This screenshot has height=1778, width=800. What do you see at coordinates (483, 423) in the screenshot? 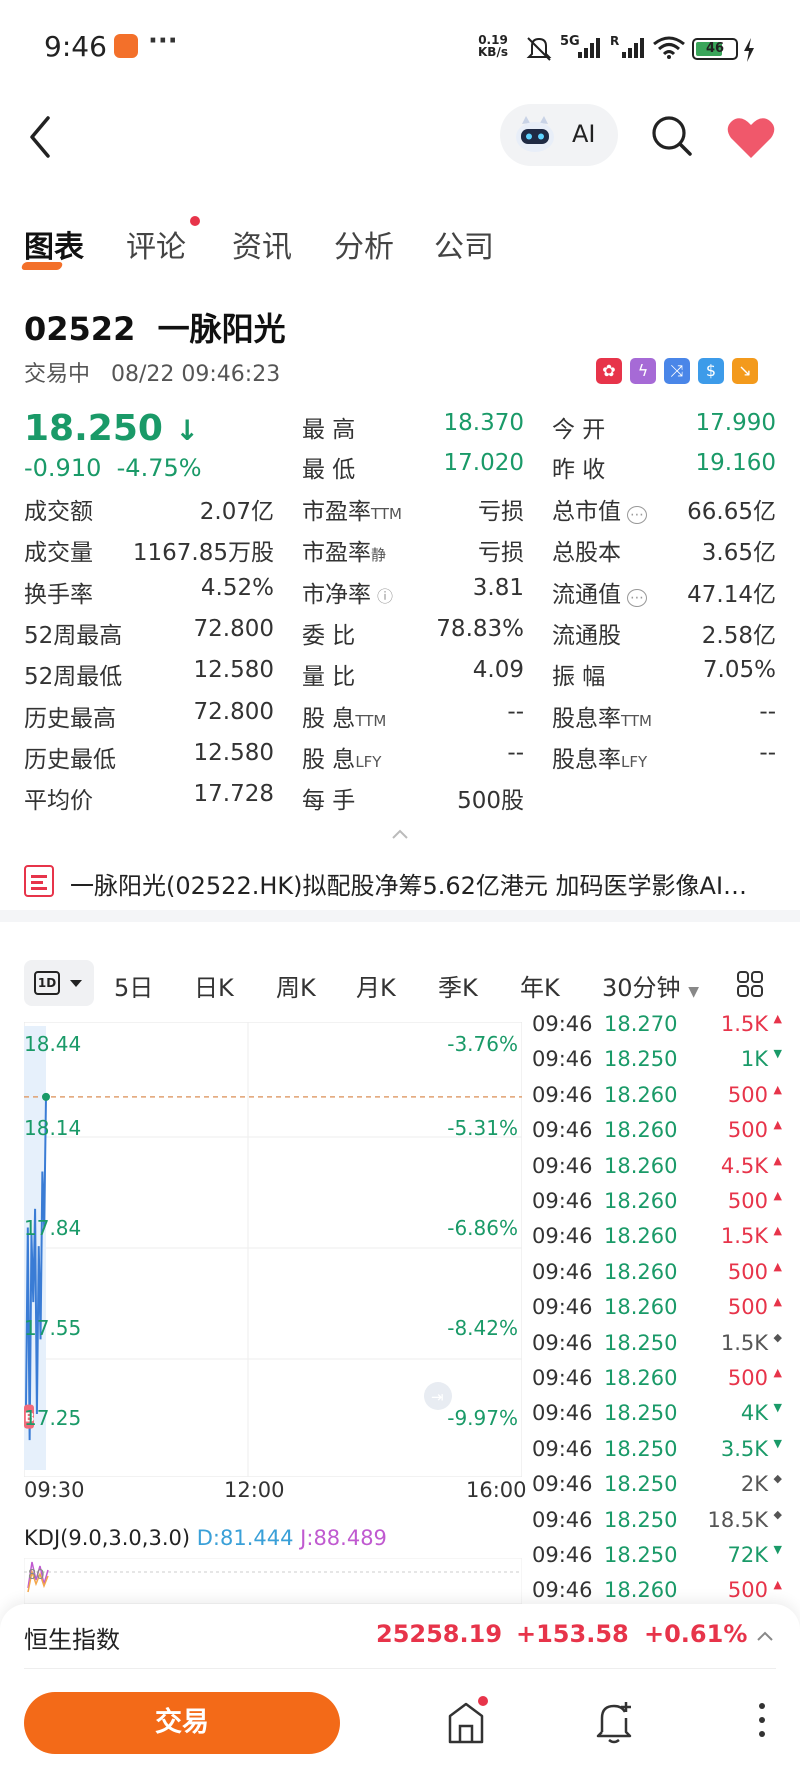
I see `quote-value: 18.370` at bounding box center [483, 423].